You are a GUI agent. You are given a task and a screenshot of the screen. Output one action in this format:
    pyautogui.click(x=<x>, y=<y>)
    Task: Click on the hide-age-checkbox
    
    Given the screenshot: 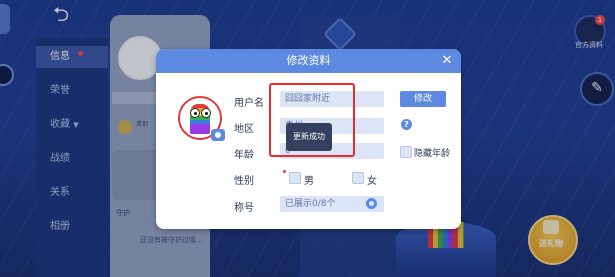 What is the action you would take?
    pyautogui.click(x=406, y=152)
    